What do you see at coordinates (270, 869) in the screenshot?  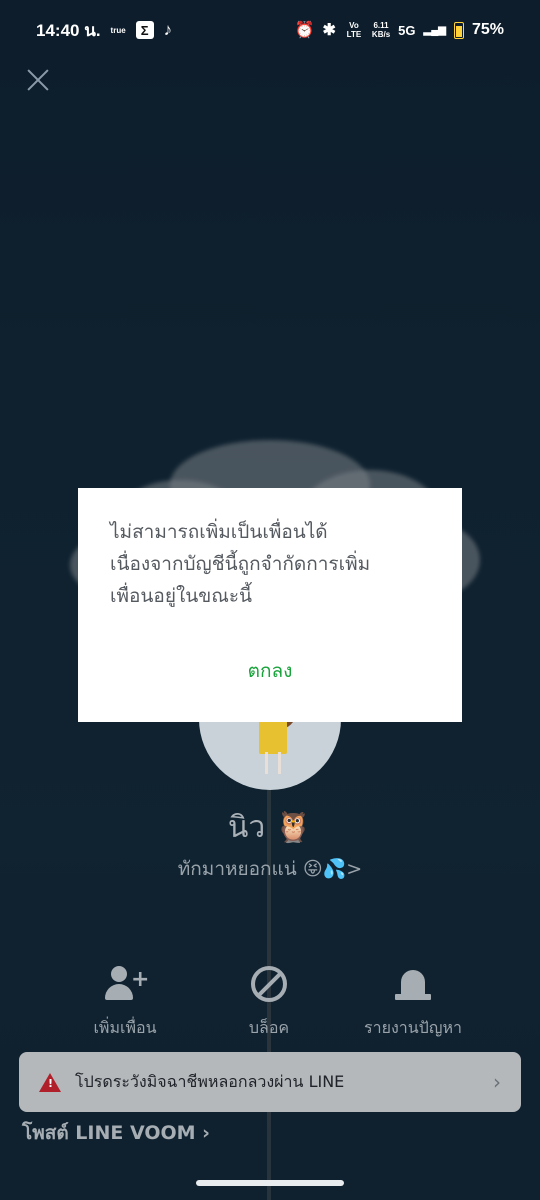 I see `profile-status-message: ทักมาหยอกแน่ 😝💦>` at bounding box center [270, 869].